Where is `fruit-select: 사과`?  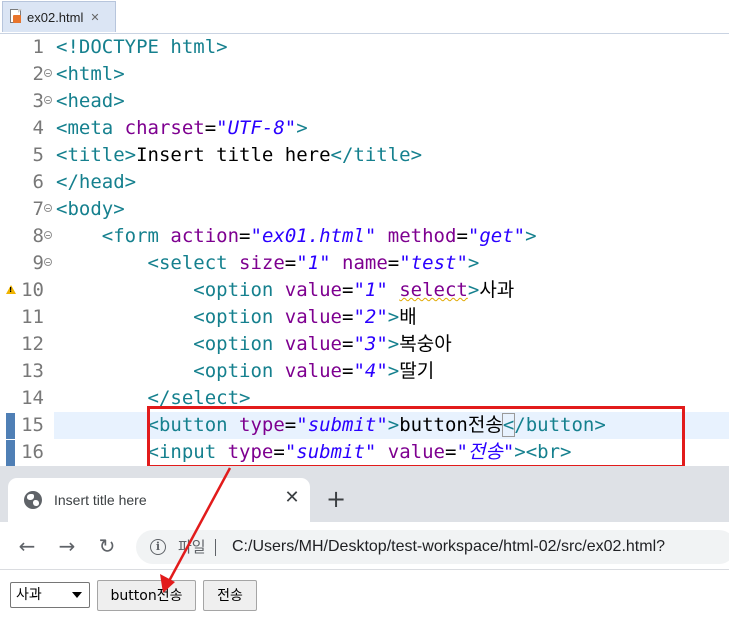 fruit-select: 사과 is located at coordinates (50, 595).